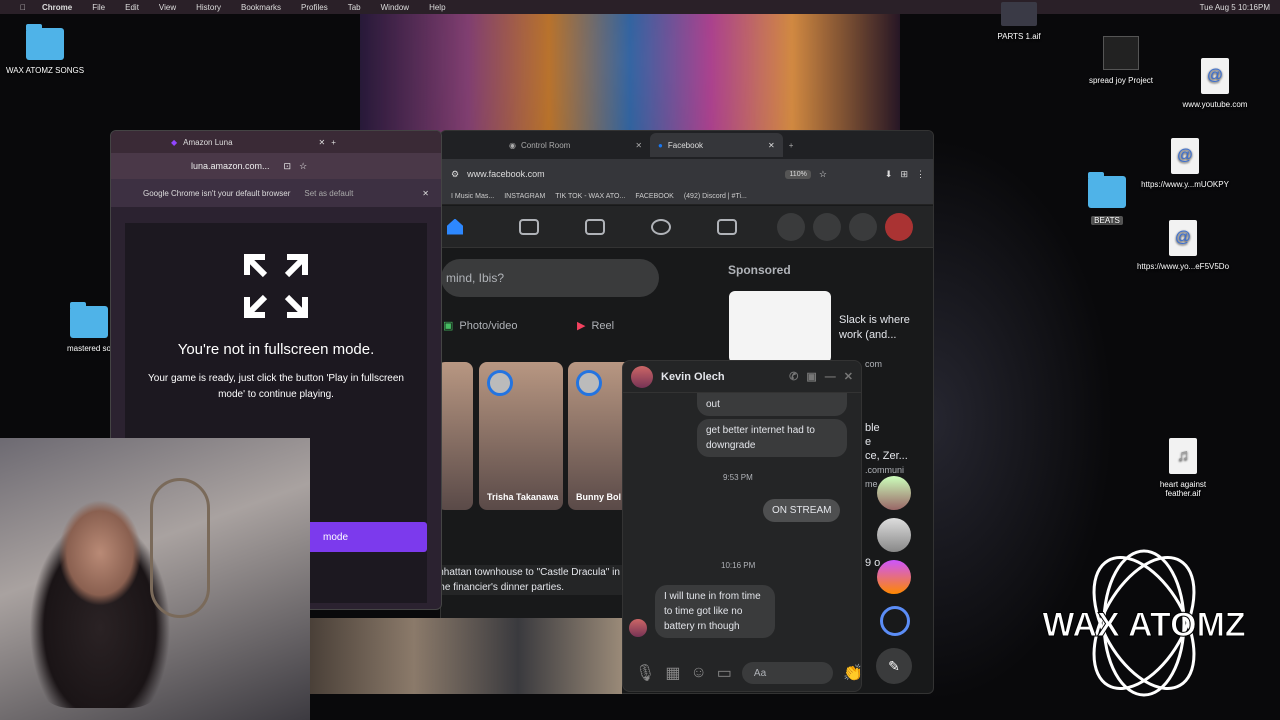 Image resolution: width=1280 pixels, height=720 pixels. Describe the element at coordinates (457, 436) in the screenshot. I see `story-card` at that location.